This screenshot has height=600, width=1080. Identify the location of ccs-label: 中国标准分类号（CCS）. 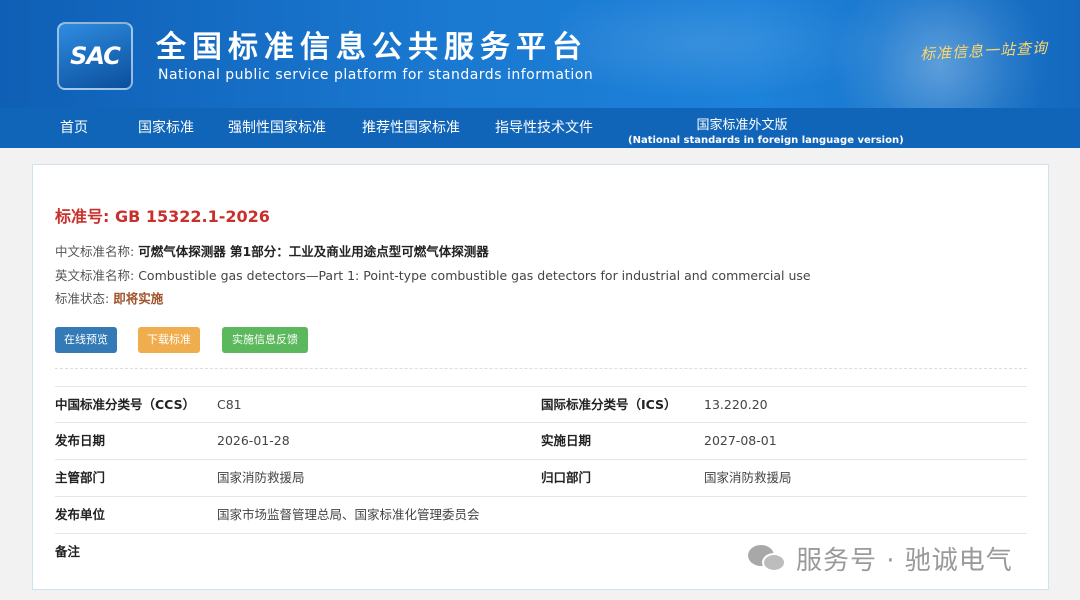
(125, 404).